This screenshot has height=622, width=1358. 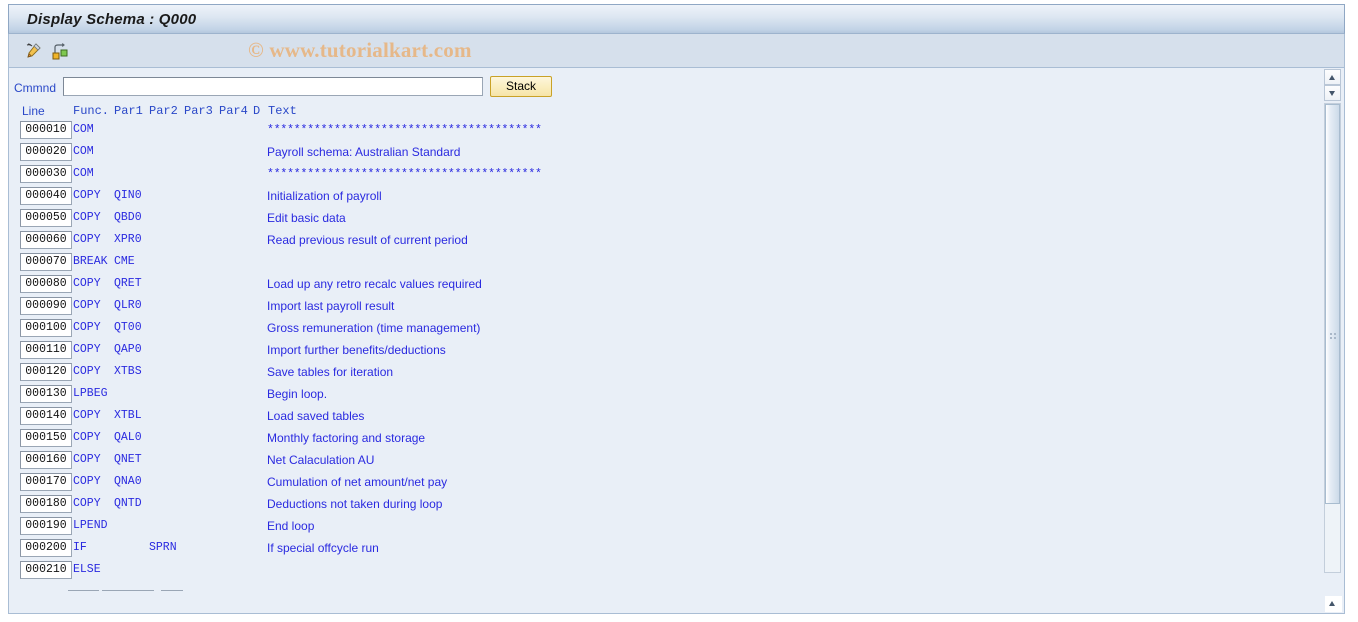 I want to click on chevron-up-icon, so click(x=1332, y=77).